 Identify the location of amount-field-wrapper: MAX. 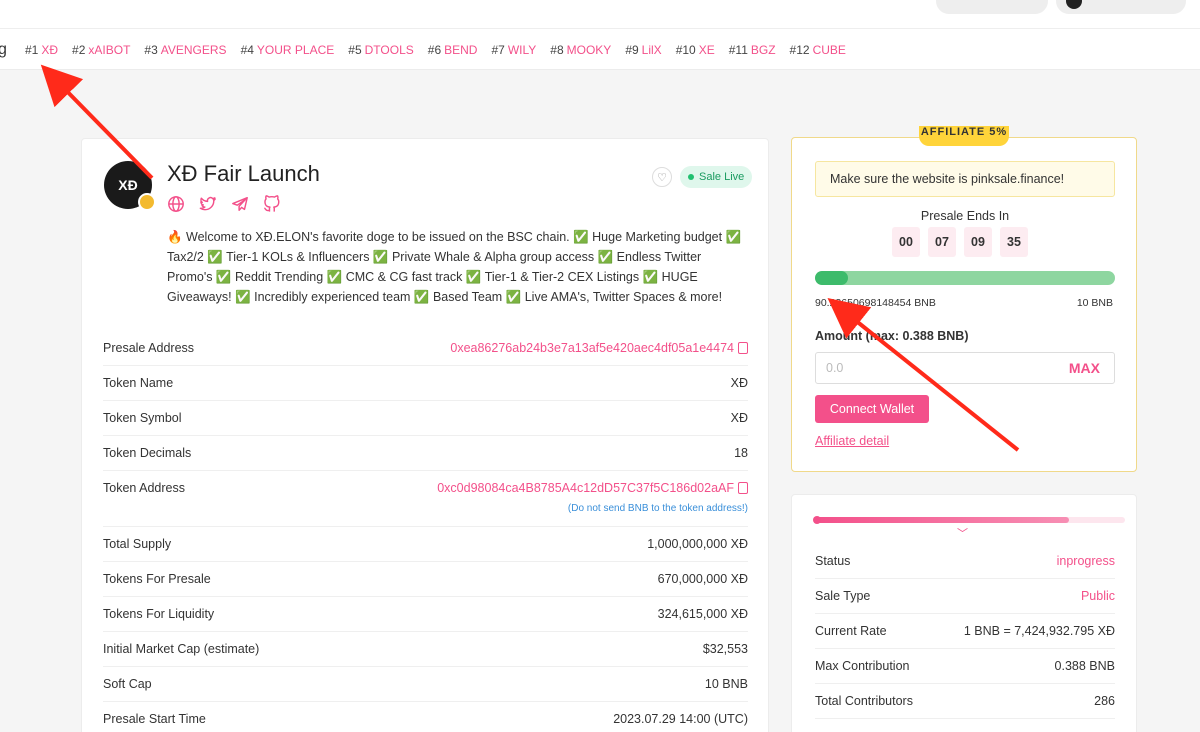
(965, 368).